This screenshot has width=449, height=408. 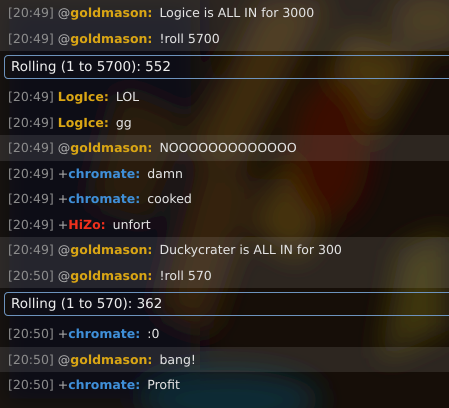 What do you see at coordinates (236, 12) in the screenshot?
I see `message-text: Logice is ALL IN for 3000` at bounding box center [236, 12].